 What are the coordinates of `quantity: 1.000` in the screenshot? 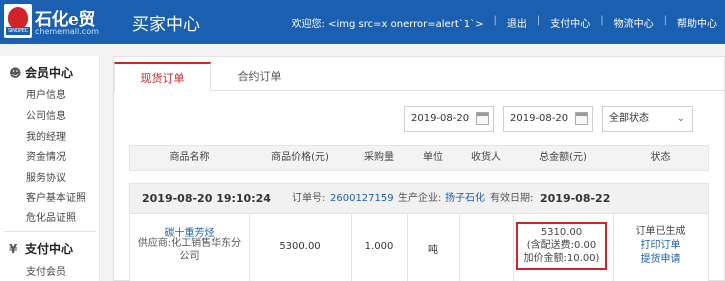 It's located at (379, 246).